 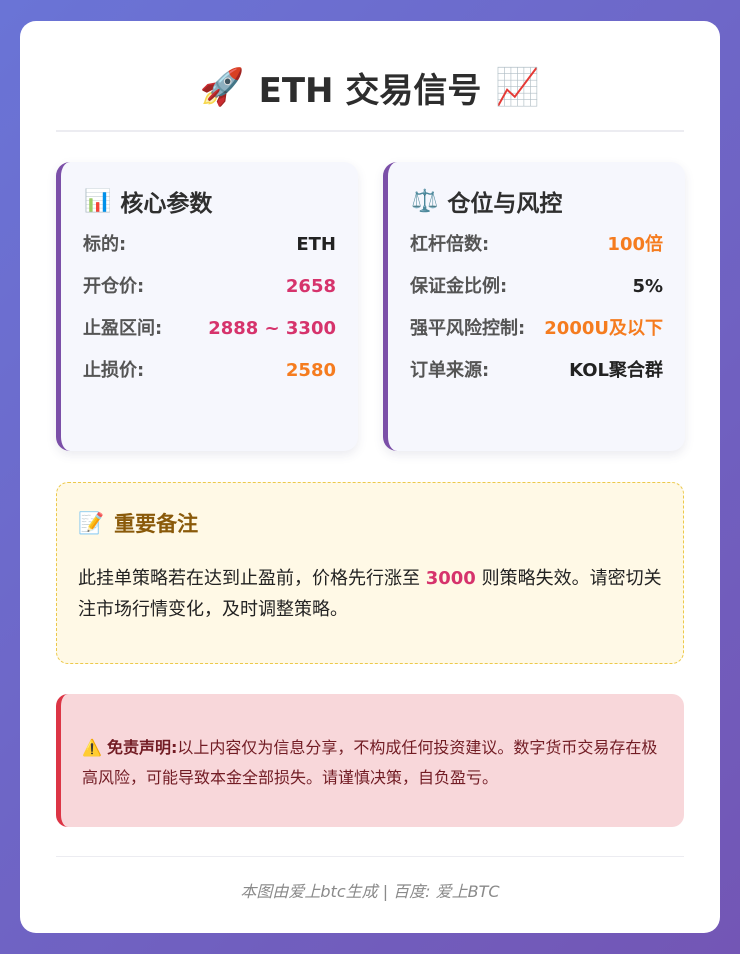 I want to click on note-heading: 📝 重要备注, so click(x=138, y=523).